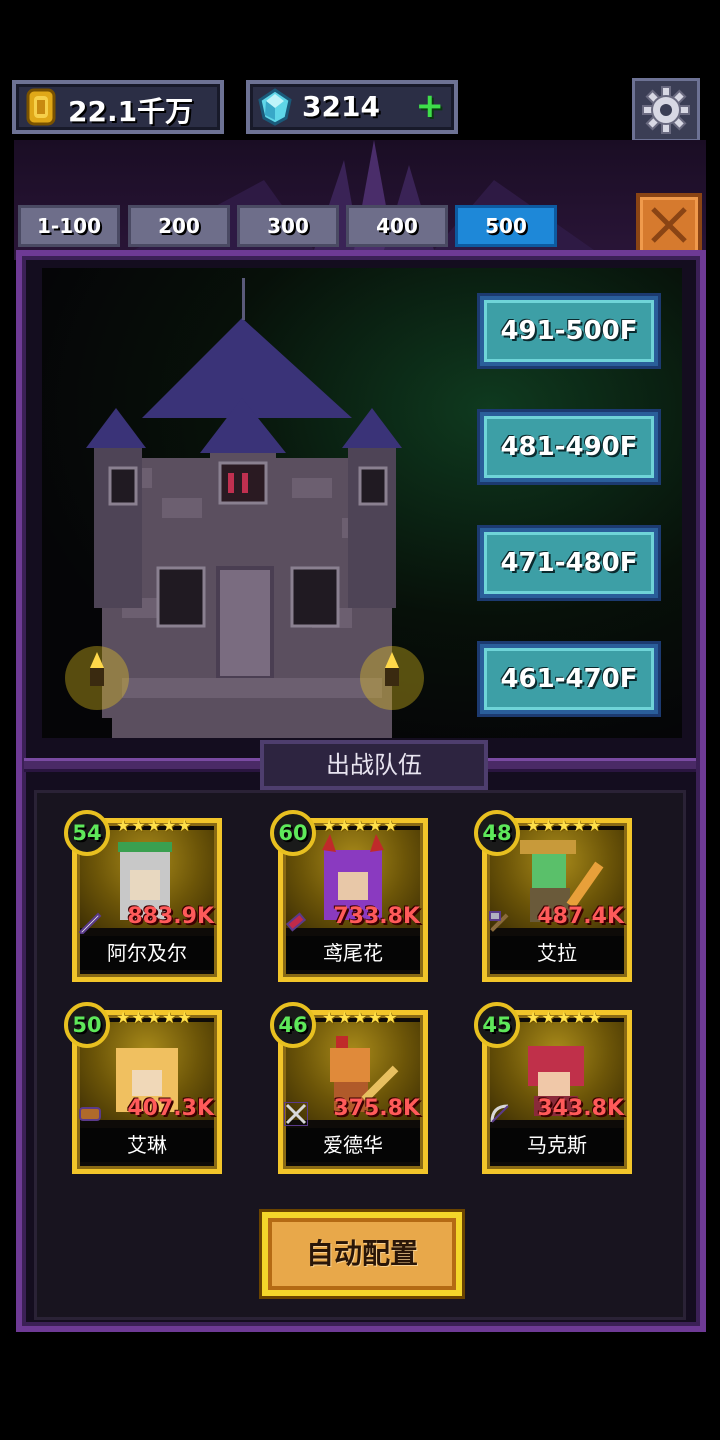  I want to click on hero-card: 48 ★★★★★ 487.4K 艾拉, so click(553, 896).